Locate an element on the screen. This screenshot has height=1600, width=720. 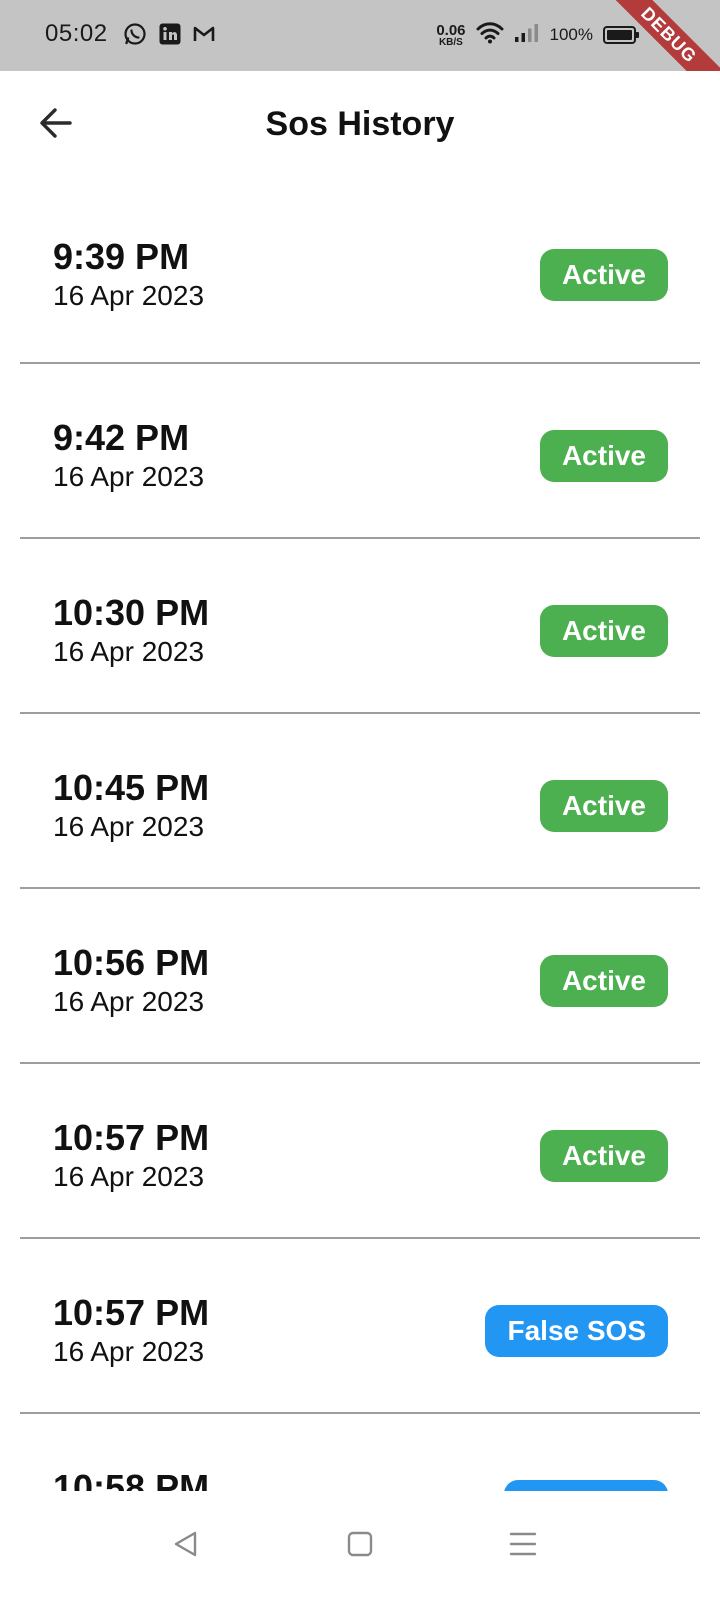
sos-time: 10:56 PM is located at coordinates (131, 962).